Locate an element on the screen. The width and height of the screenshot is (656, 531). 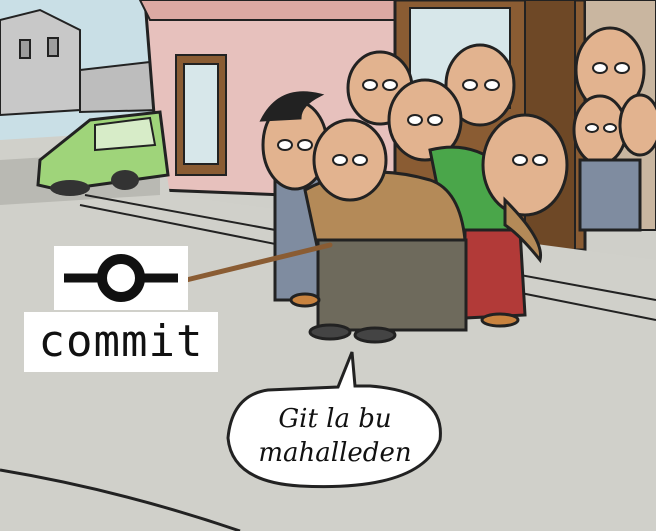
building-window is located at coordinates (201, 115).